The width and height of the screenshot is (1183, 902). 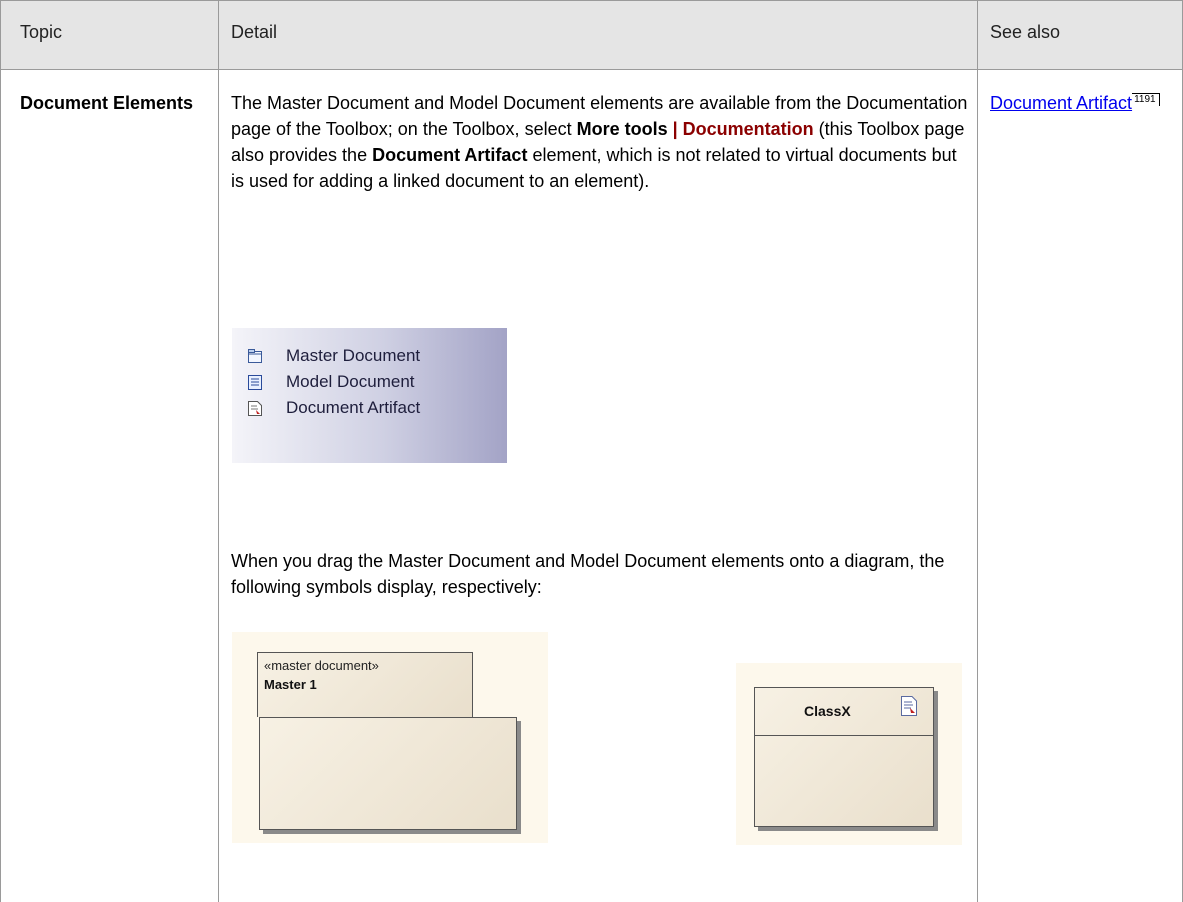 What do you see at coordinates (909, 706) in the screenshot?
I see `linked-document-icon` at bounding box center [909, 706].